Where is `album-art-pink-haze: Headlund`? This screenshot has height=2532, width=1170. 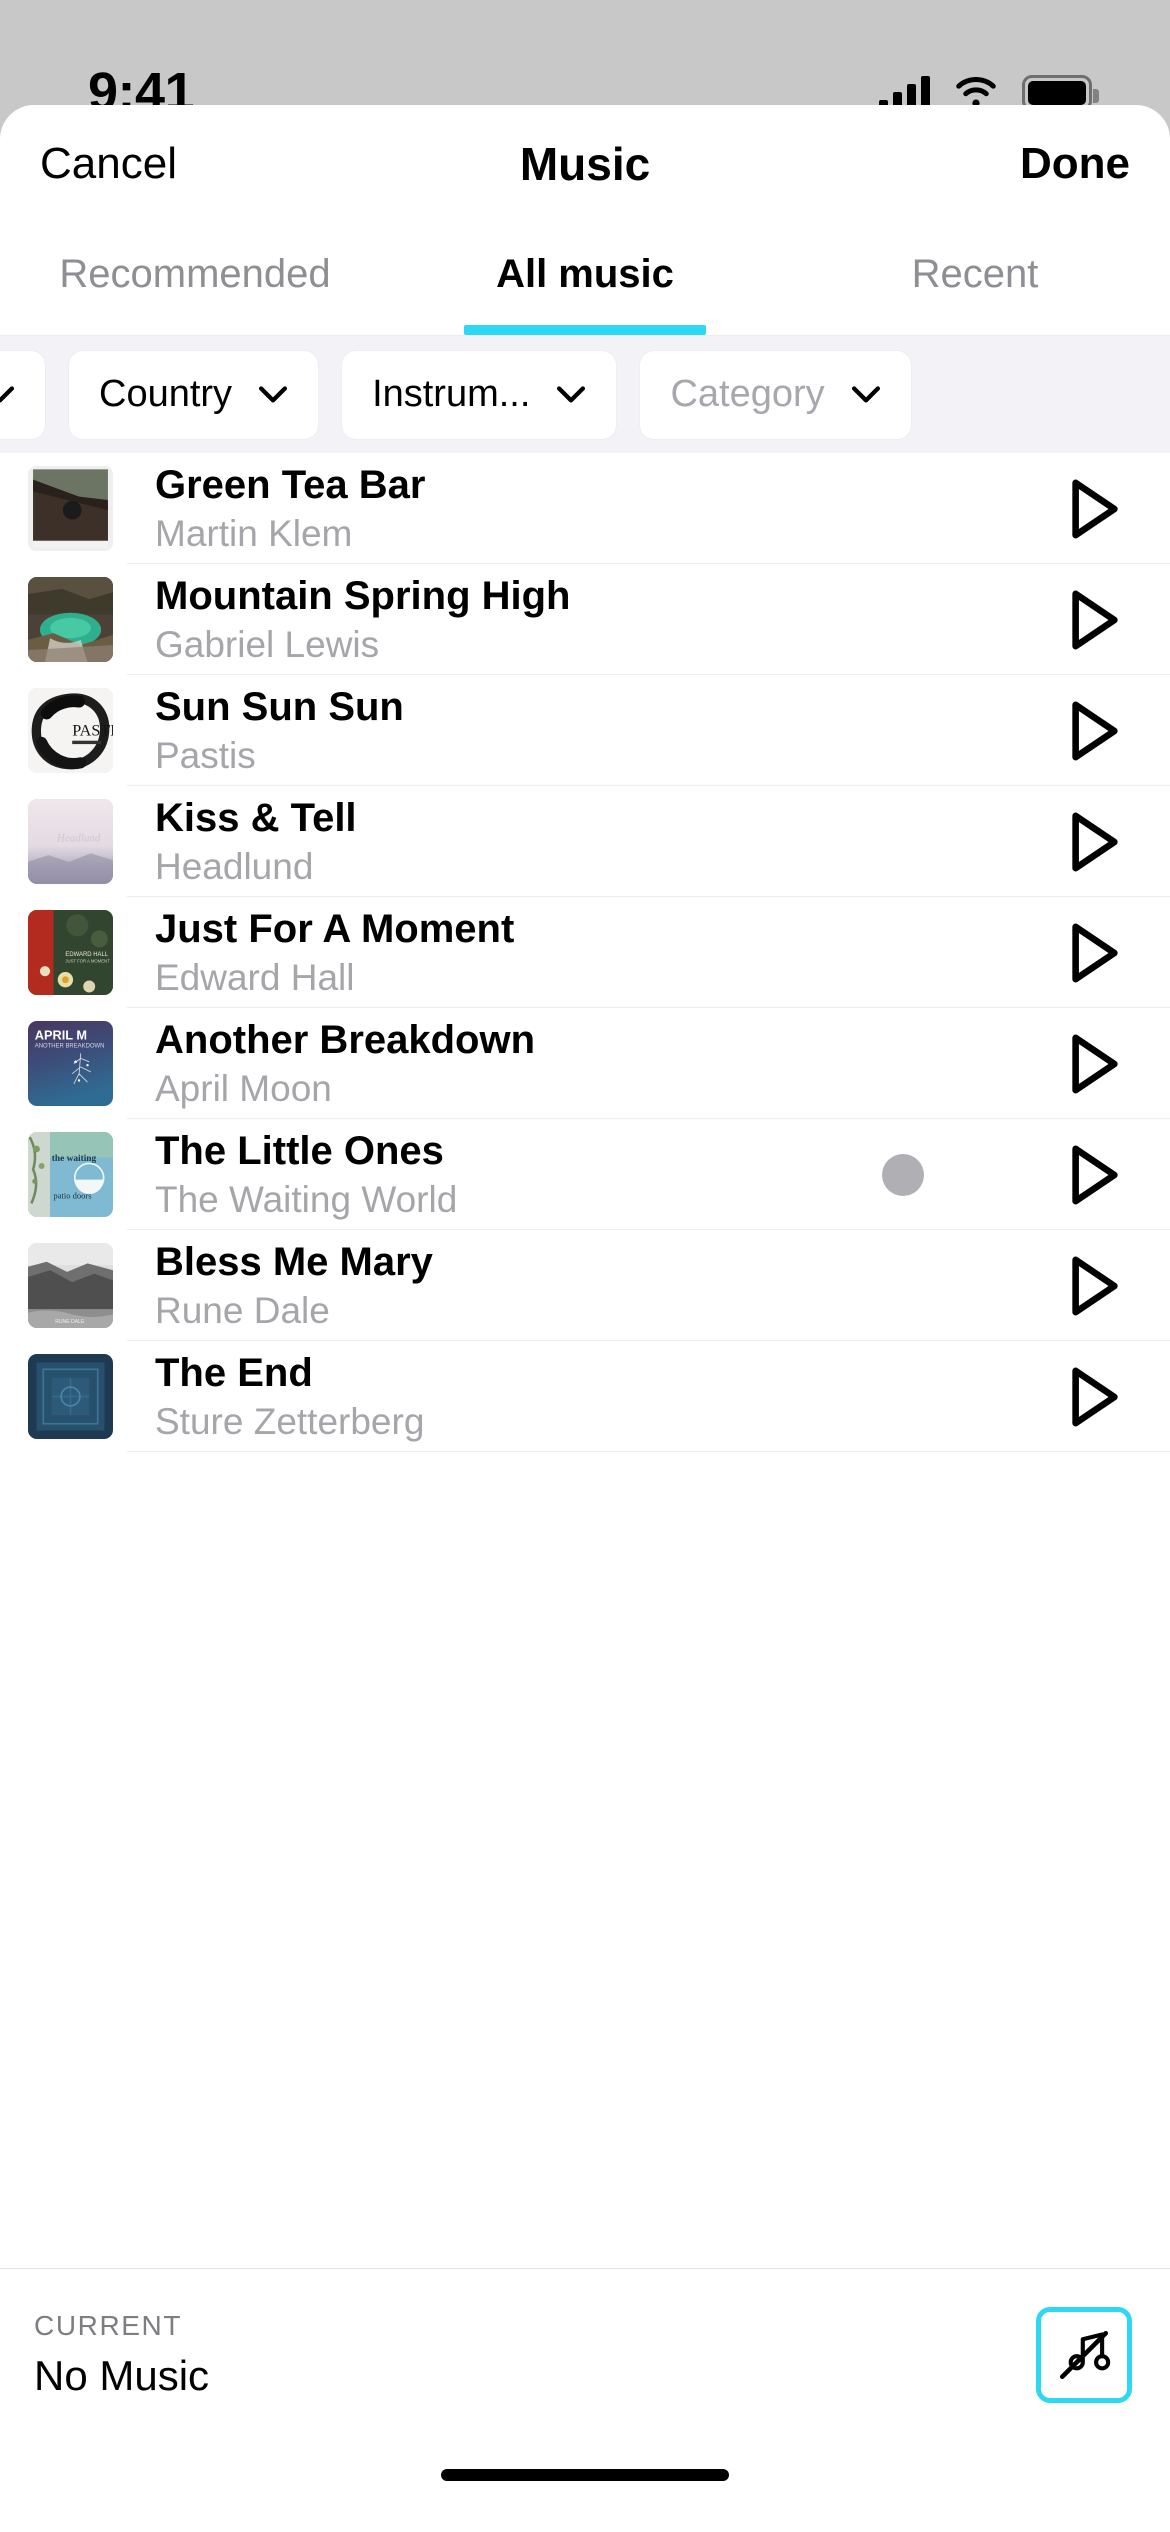 album-art-pink-haze: Headlund is located at coordinates (70, 841).